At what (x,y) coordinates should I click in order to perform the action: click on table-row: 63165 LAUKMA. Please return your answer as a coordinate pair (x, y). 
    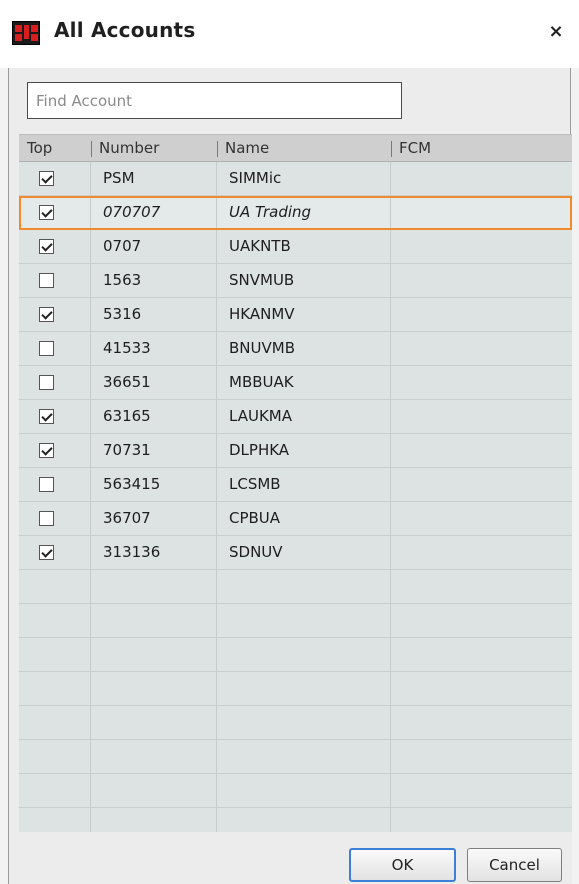
    Looking at the image, I should click on (295, 417).